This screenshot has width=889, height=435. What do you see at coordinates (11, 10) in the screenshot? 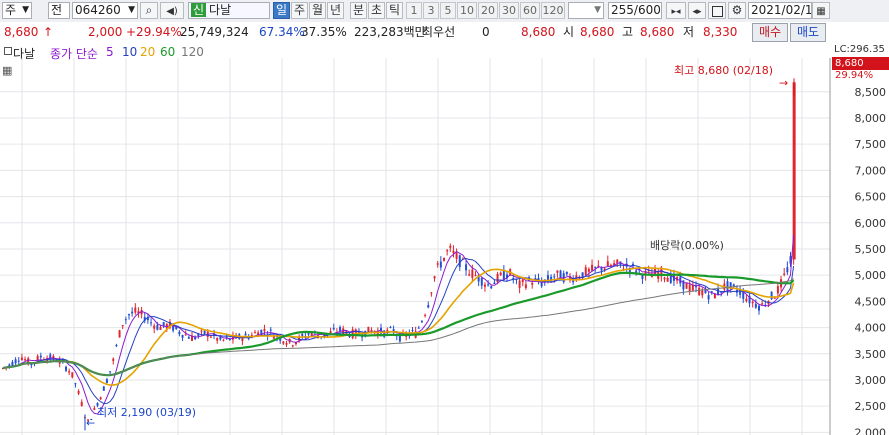
I see `market-value: 주` at bounding box center [11, 10].